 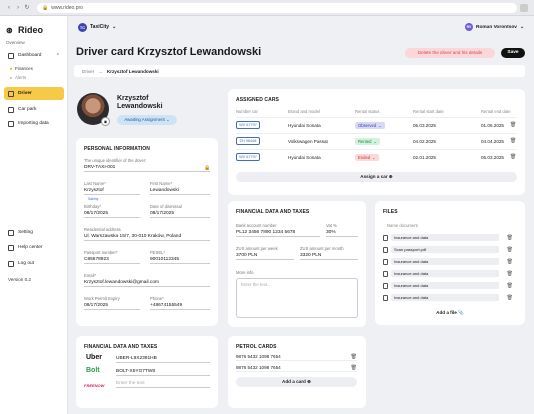 I want to click on user-name: Roman Vorontsov, so click(x=496, y=27).